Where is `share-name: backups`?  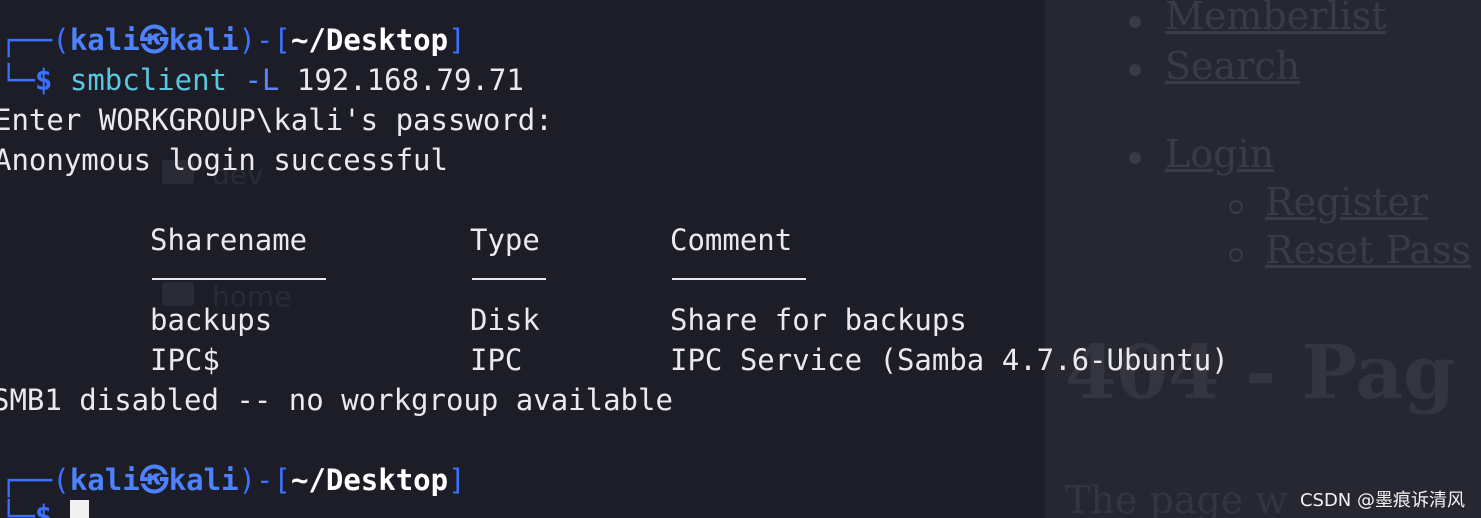
share-name: backups is located at coordinates (211, 320).